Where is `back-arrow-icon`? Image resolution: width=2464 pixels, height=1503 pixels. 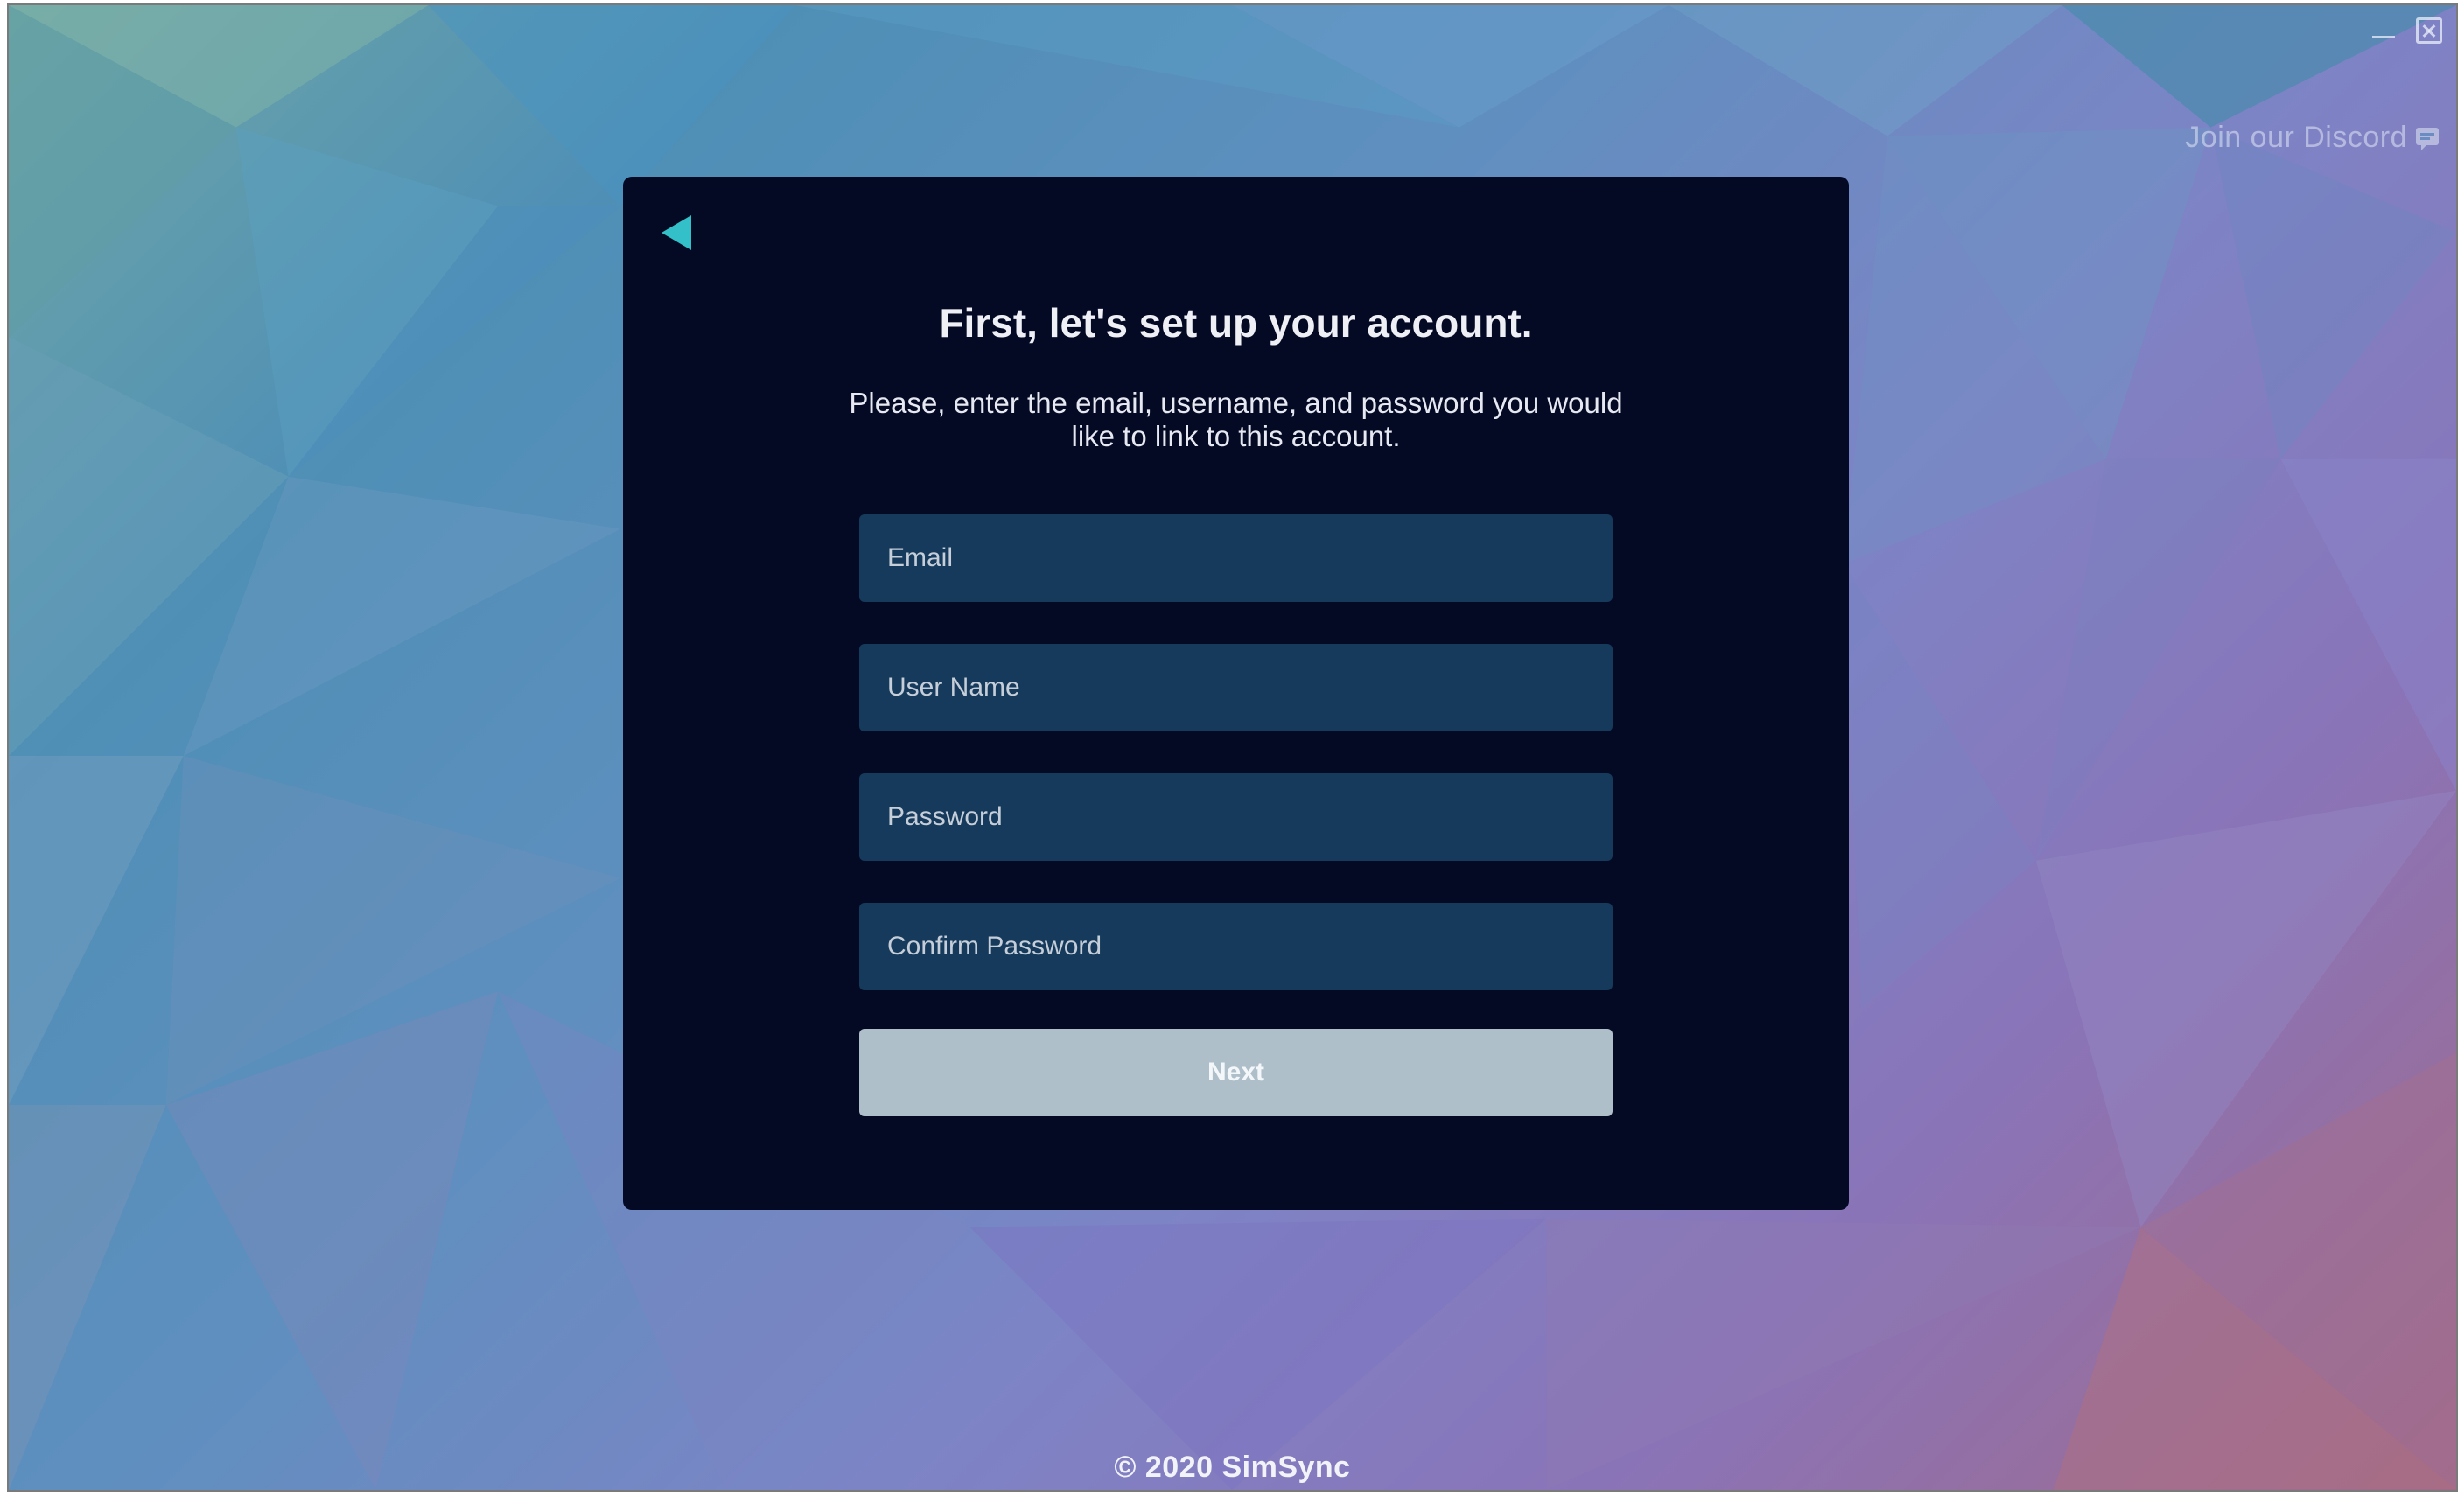 back-arrow-icon is located at coordinates (675, 233).